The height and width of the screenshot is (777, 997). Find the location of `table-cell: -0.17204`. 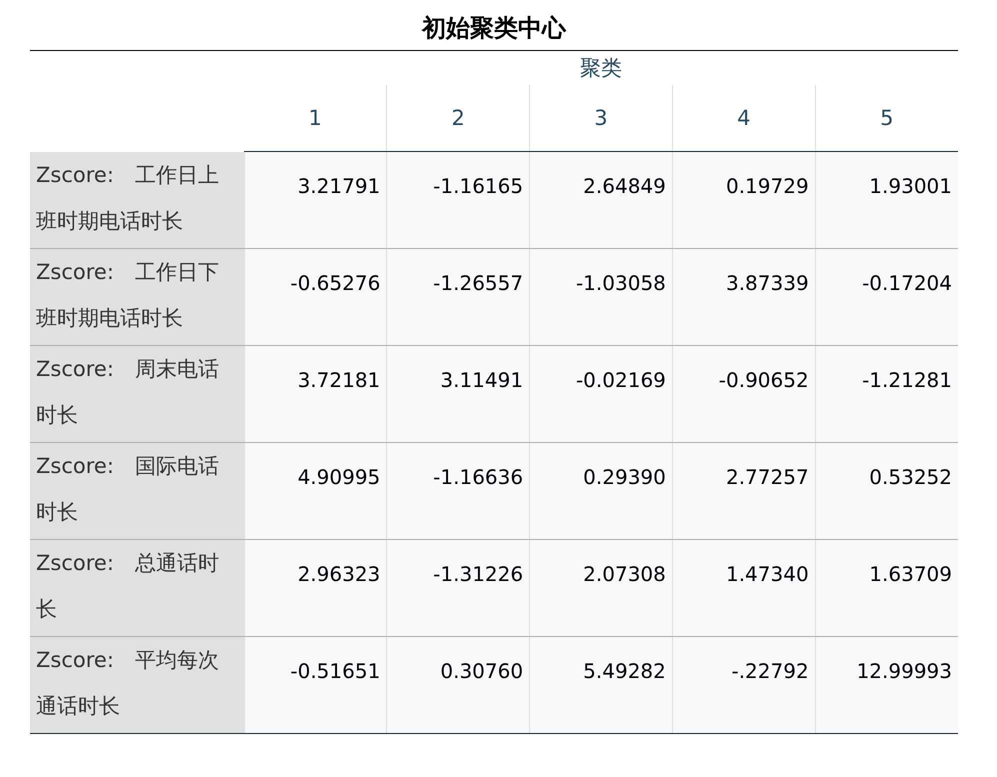

table-cell: -0.17204 is located at coordinates (886, 296).